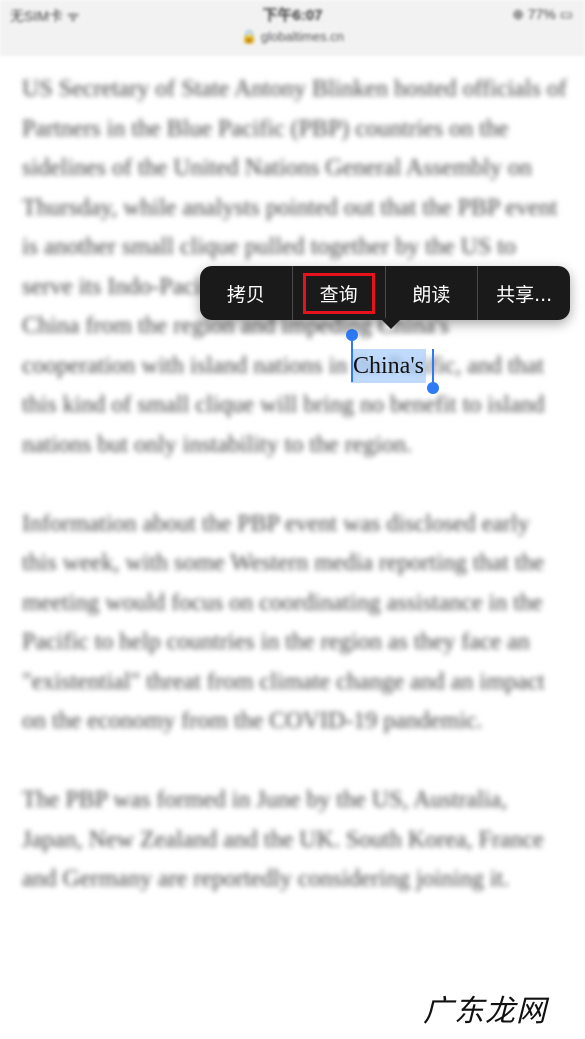 This screenshot has width=585, height=1039. Describe the element at coordinates (352, 335) in the screenshot. I see `selection-start-handle` at that location.